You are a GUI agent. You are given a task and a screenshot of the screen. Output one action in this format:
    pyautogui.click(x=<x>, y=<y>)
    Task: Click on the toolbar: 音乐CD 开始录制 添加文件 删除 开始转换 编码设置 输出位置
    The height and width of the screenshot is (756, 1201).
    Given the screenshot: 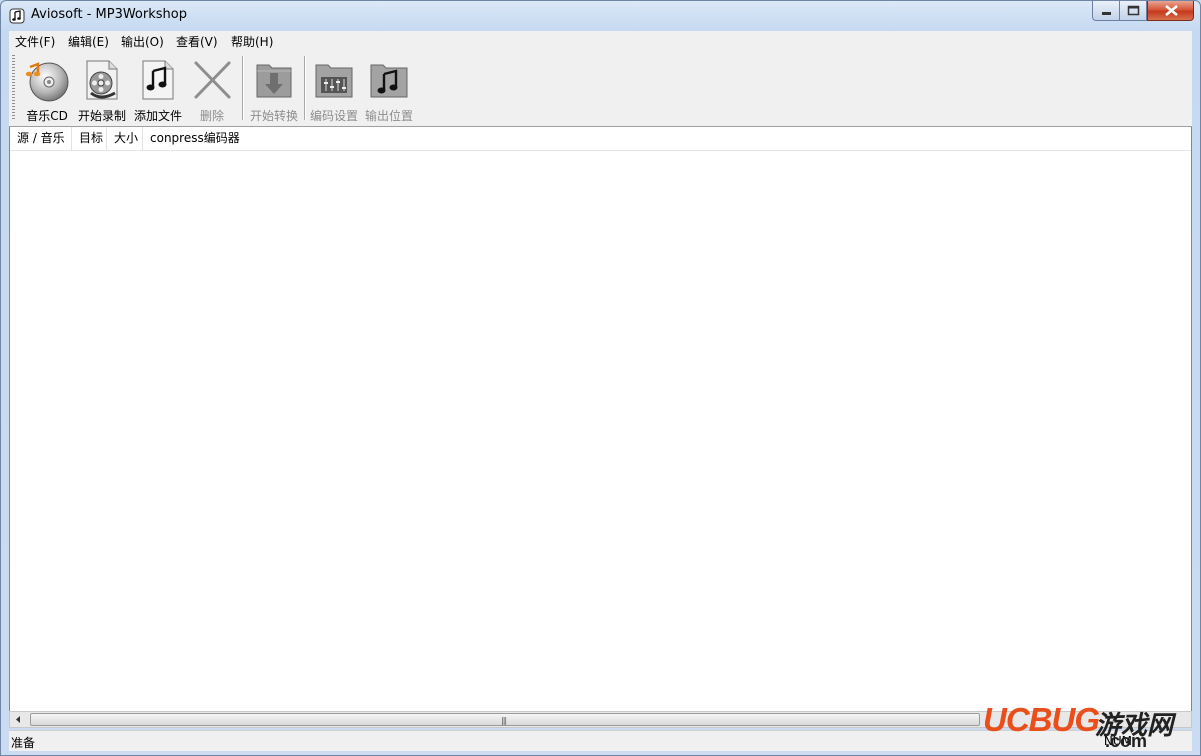 What is the action you would take?
    pyautogui.click(x=600, y=88)
    